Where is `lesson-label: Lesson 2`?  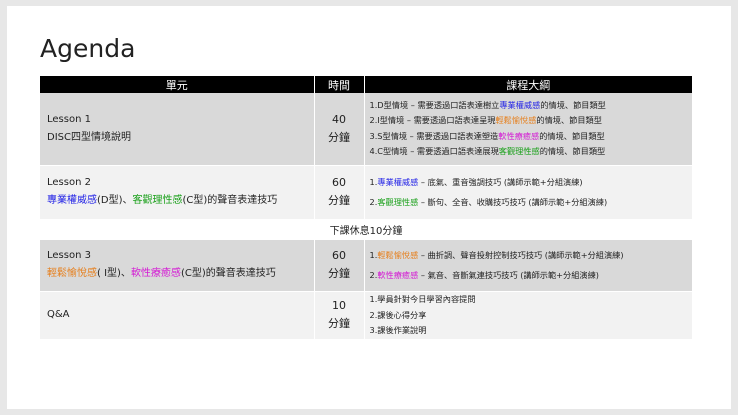 lesson-label: Lesson 2 is located at coordinates (69, 182).